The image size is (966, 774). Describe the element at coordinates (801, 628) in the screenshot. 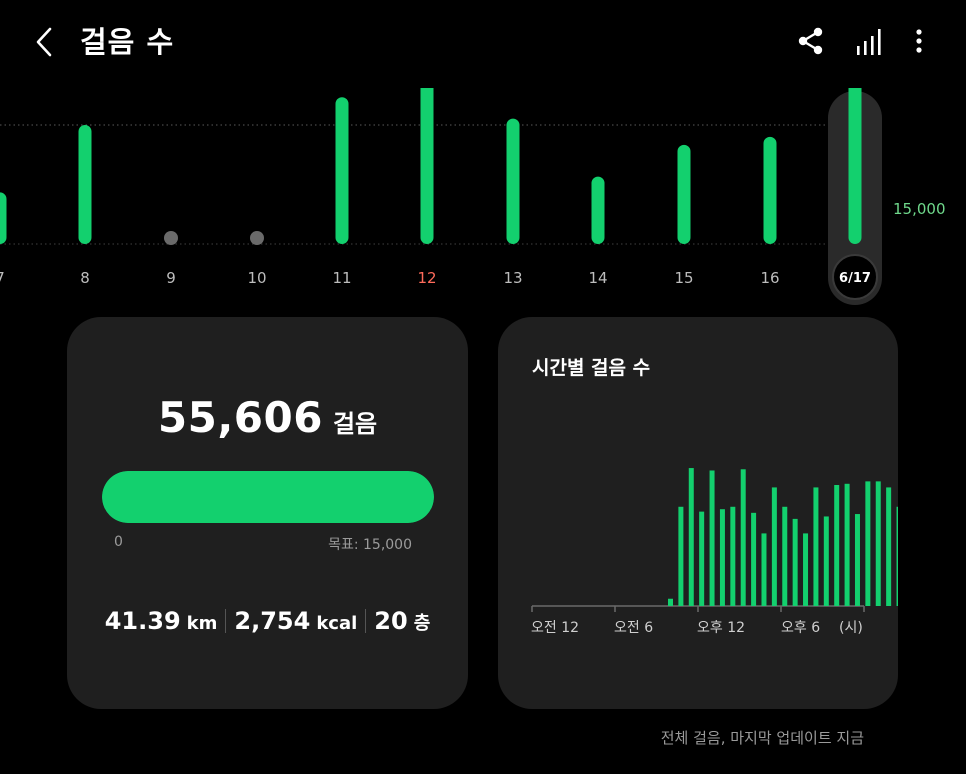

I see `hour-tick-label: 오후 6` at that location.